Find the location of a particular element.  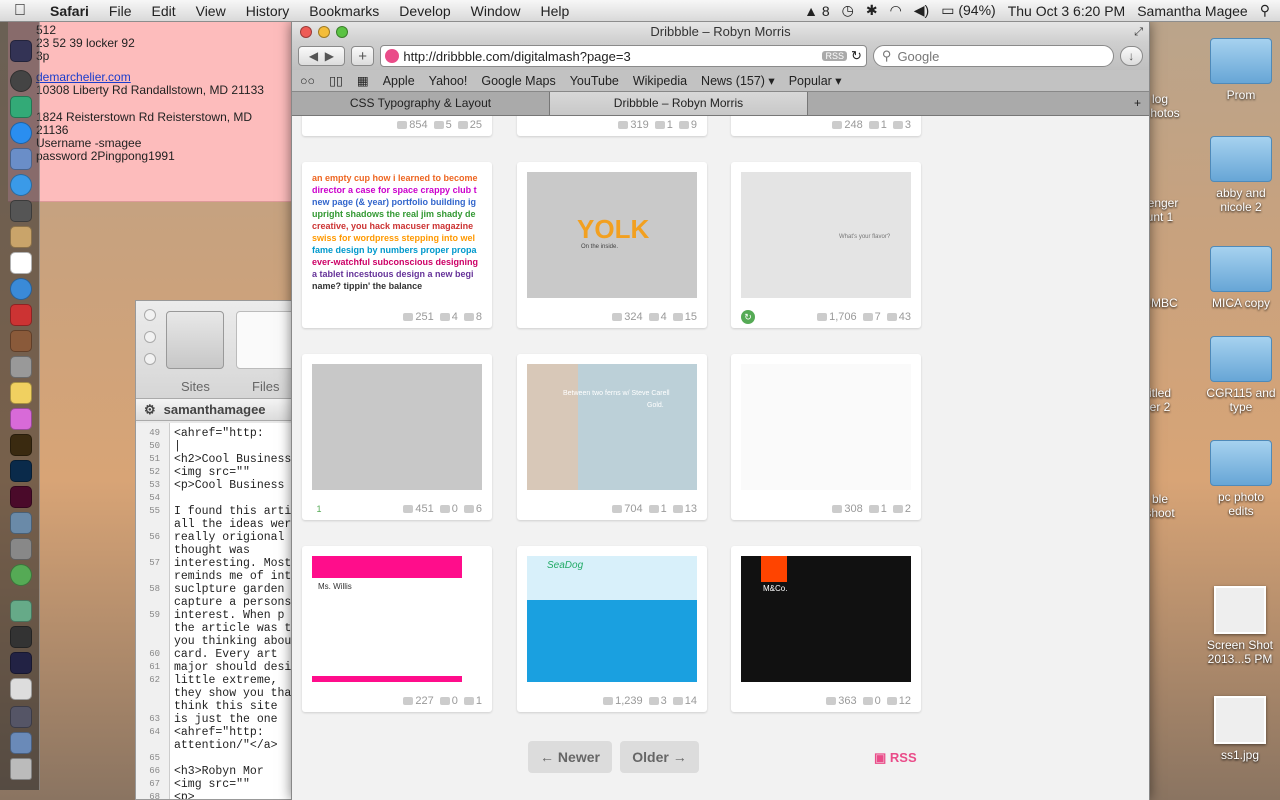

gear-icon: ⚙ is located at coordinates (150, 410).